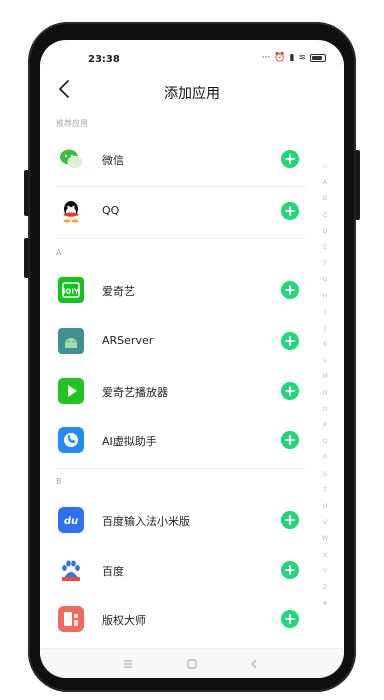  Describe the element at coordinates (325, 555) in the screenshot. I see `index-letter: X` at that location.